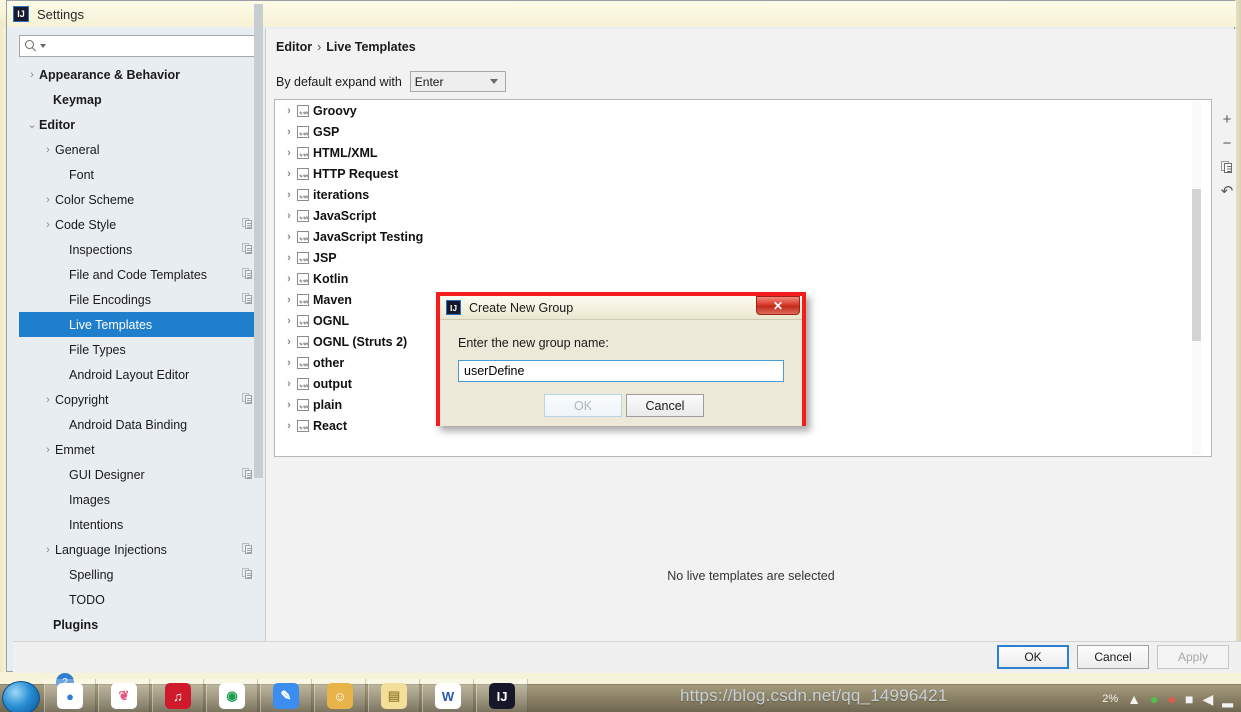 The width and height of the screenshot is (1241, 712). What do you see at coordinates (1207, 699) in the screenshot?
I see `volume-tray-icon: ◀` at bounding box center [1207, 699].